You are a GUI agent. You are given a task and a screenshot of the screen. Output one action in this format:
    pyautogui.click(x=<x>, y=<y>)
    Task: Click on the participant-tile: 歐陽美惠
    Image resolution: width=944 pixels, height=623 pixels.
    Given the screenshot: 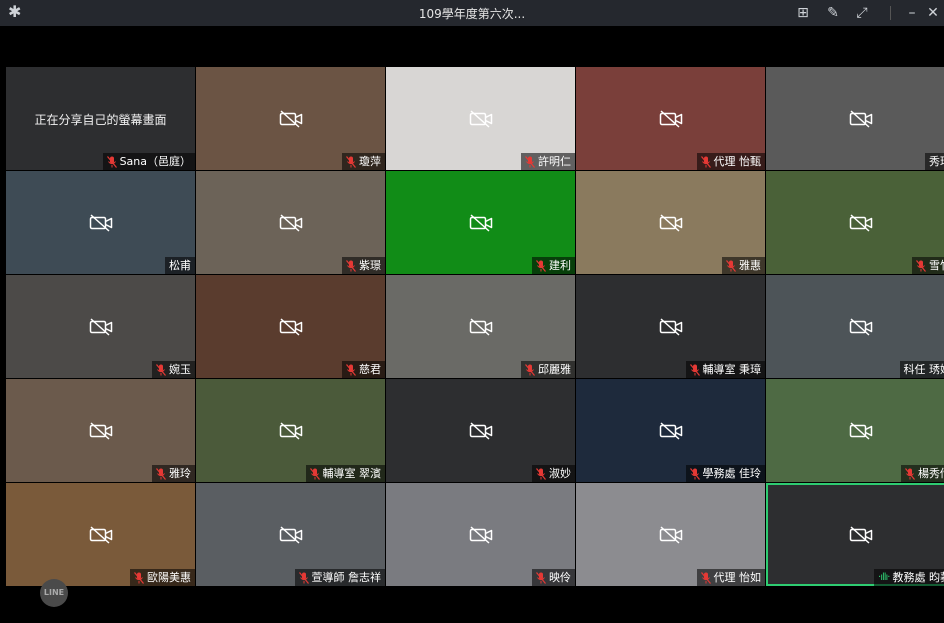 What is the action you would take?
    pyautogui.click(x=100, y=534)
    